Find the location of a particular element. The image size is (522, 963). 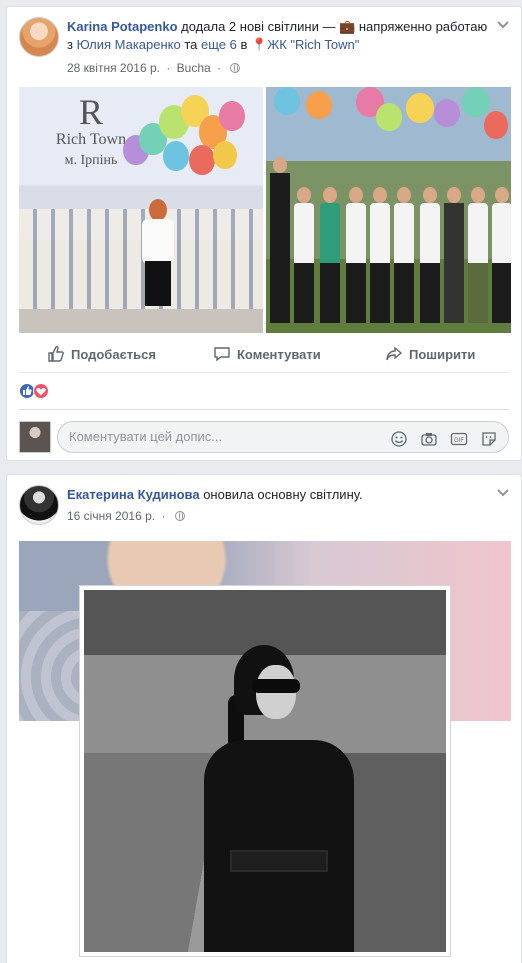

comment-tools: GIF is located at coordinates (444, 439).